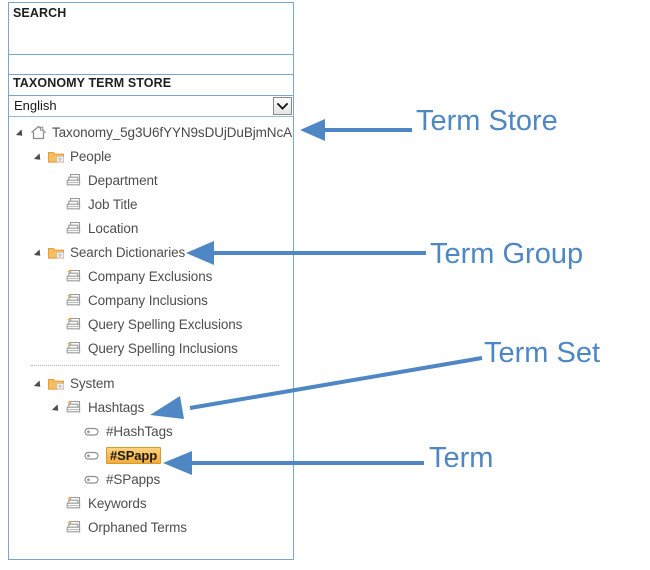  I want to click on tree-item-search-dictionaries: Search Dictionaries, so click(151, 252).